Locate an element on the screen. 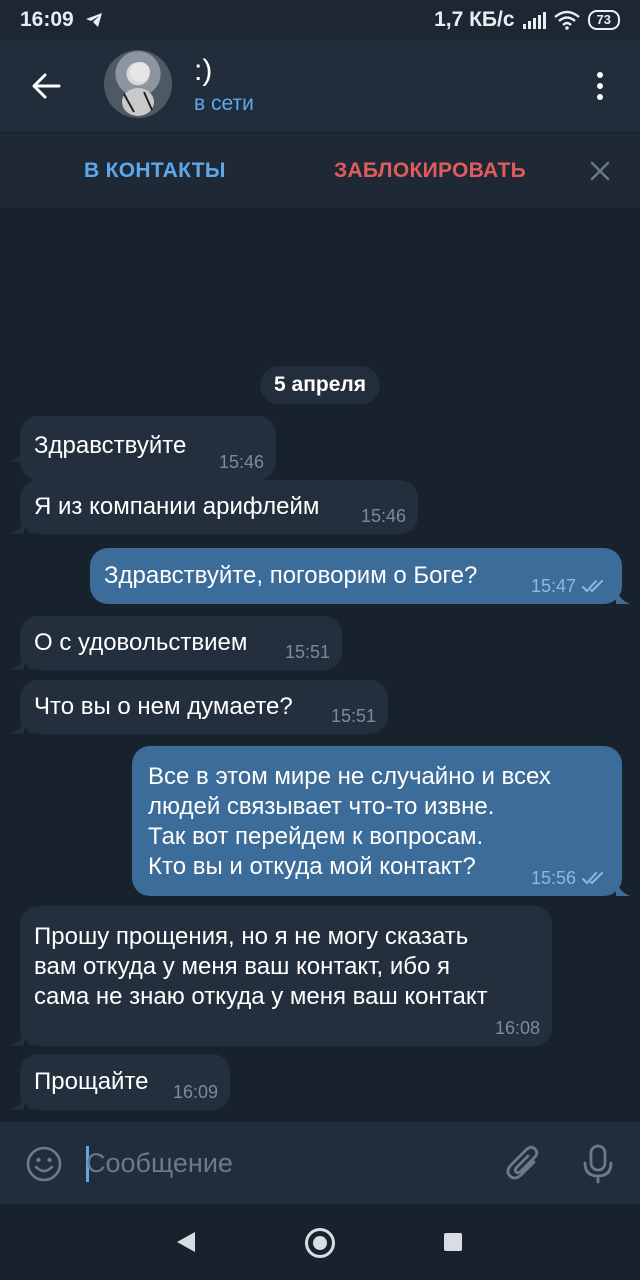  emoji-icon is located at coordinates (44, 1164).